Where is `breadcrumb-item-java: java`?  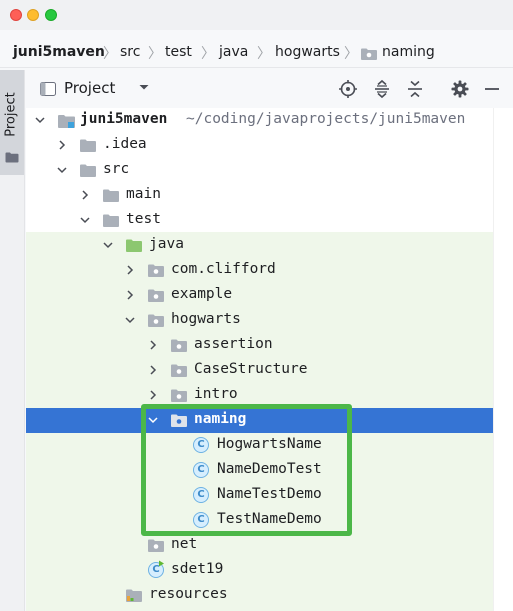 breadcrumb-item-java: java is located at coordinates (233, 52).